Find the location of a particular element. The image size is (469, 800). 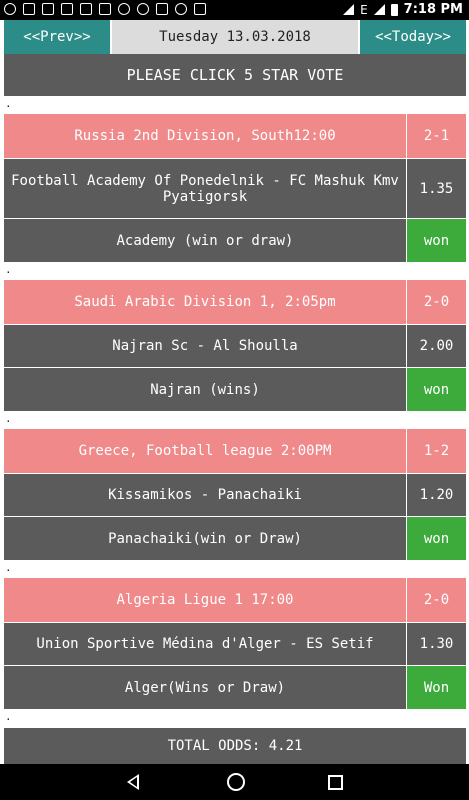

league-name: Greece, Football league 2:00PM is located at coordinates (205, 451).